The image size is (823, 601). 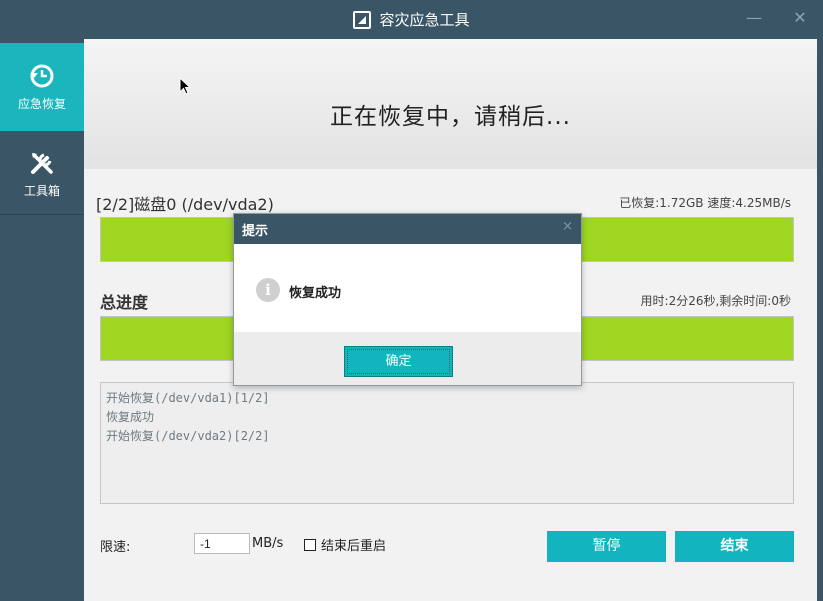 I want to click on pause-button: 暂停, so click(x=606, y=546).